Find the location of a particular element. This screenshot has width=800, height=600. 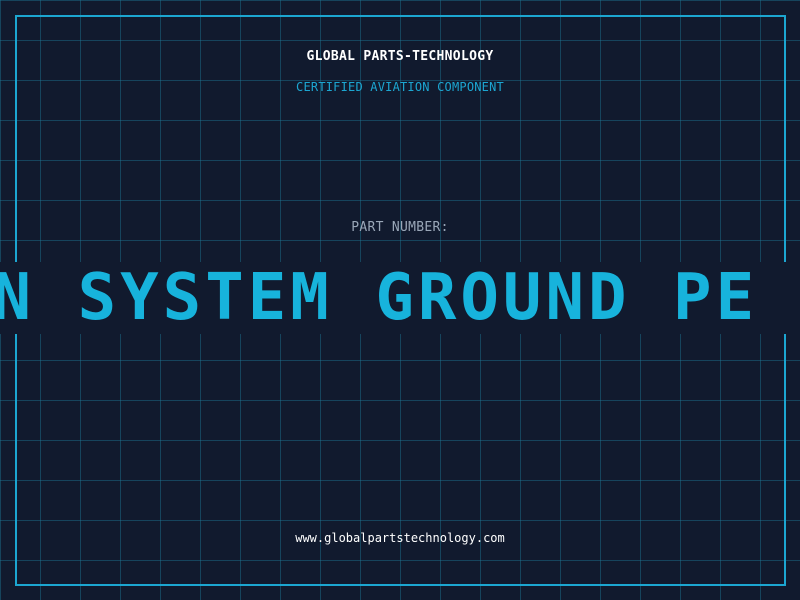

certification-subtitle: CERTIFIED AVIATION COMPONENT is located at coordinates (400, 87).